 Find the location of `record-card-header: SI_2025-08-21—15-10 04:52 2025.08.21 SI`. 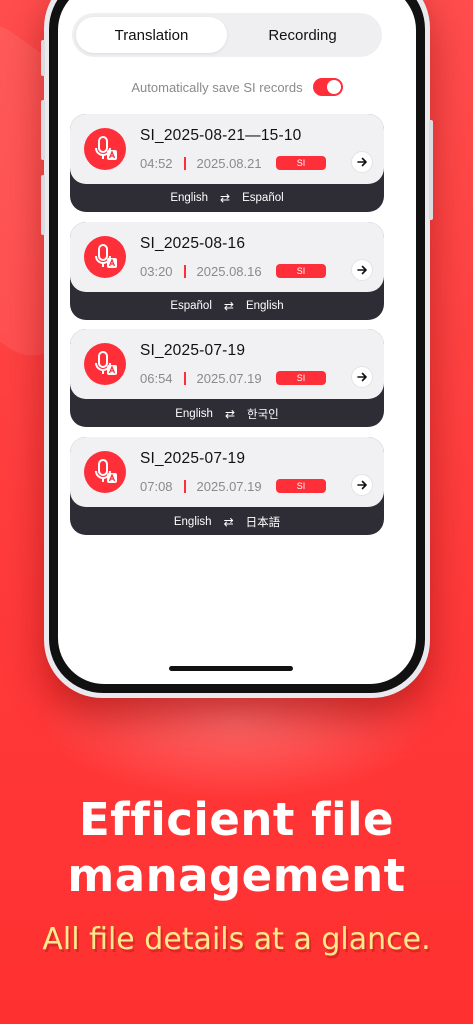

record-card-header: SI_2025-08-21—15-10 04:52 2025.08.21 SI is located at coordinates (227, 149).